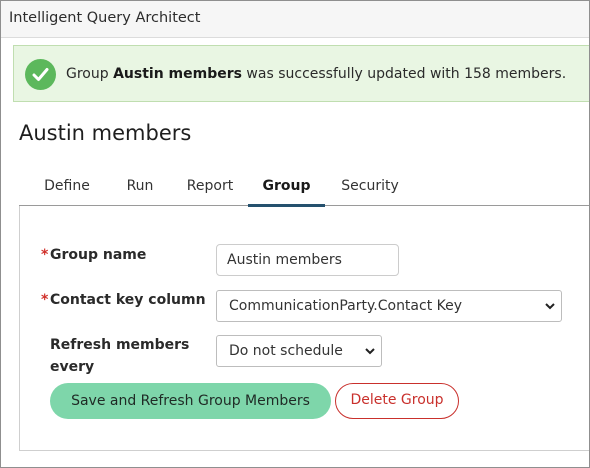 The image size is (590, 468). I want to click on tab-run: Run, so click(140, 189).